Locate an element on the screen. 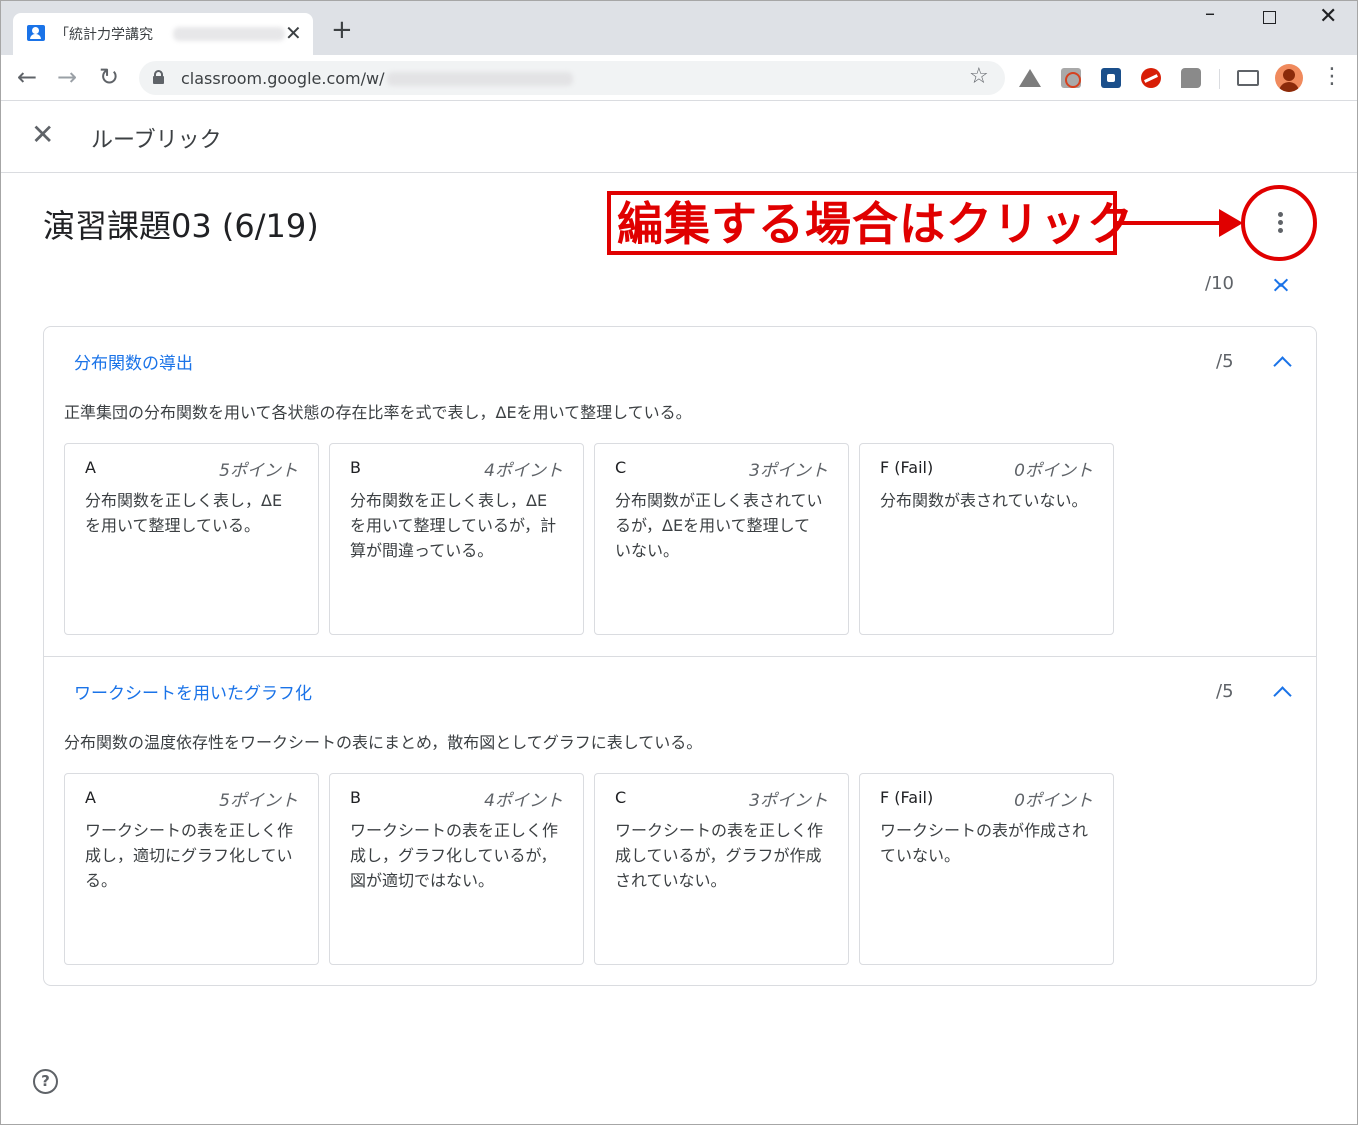 This screenshot has height=1125, width=1358. level-description: 分布関数を正しく表し，ΔE を用いて整理しているが，計算が間違っている。 is located at coordinates (453, 525).